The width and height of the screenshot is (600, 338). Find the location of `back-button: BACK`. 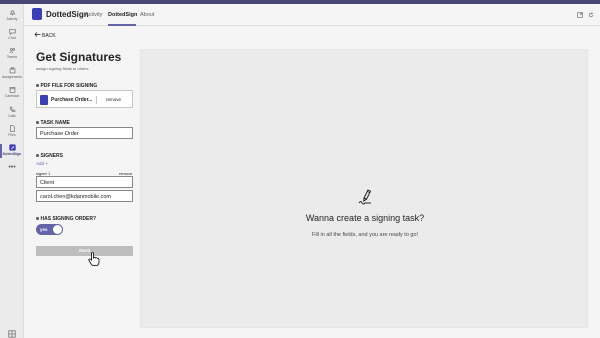

back-button: BACK is located at coordinates (45, 35).